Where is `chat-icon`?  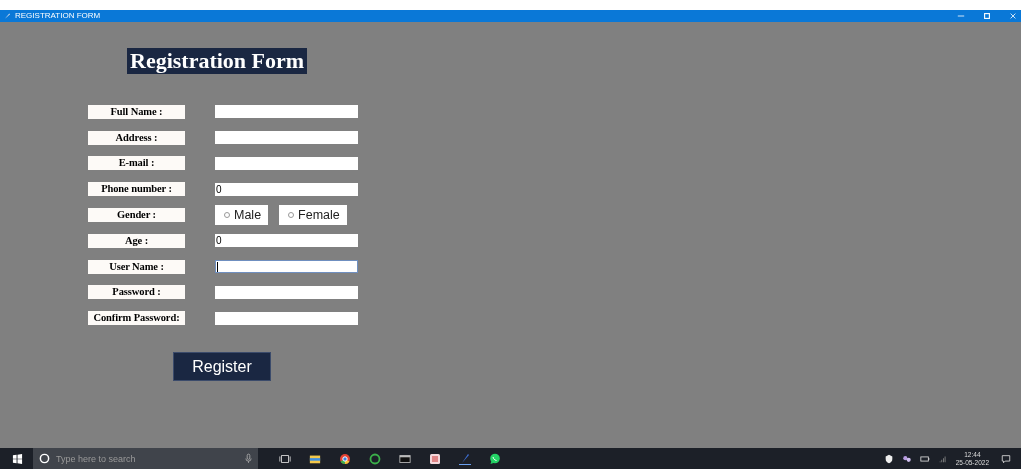
chat-icon is located at coordinates (495, 458).